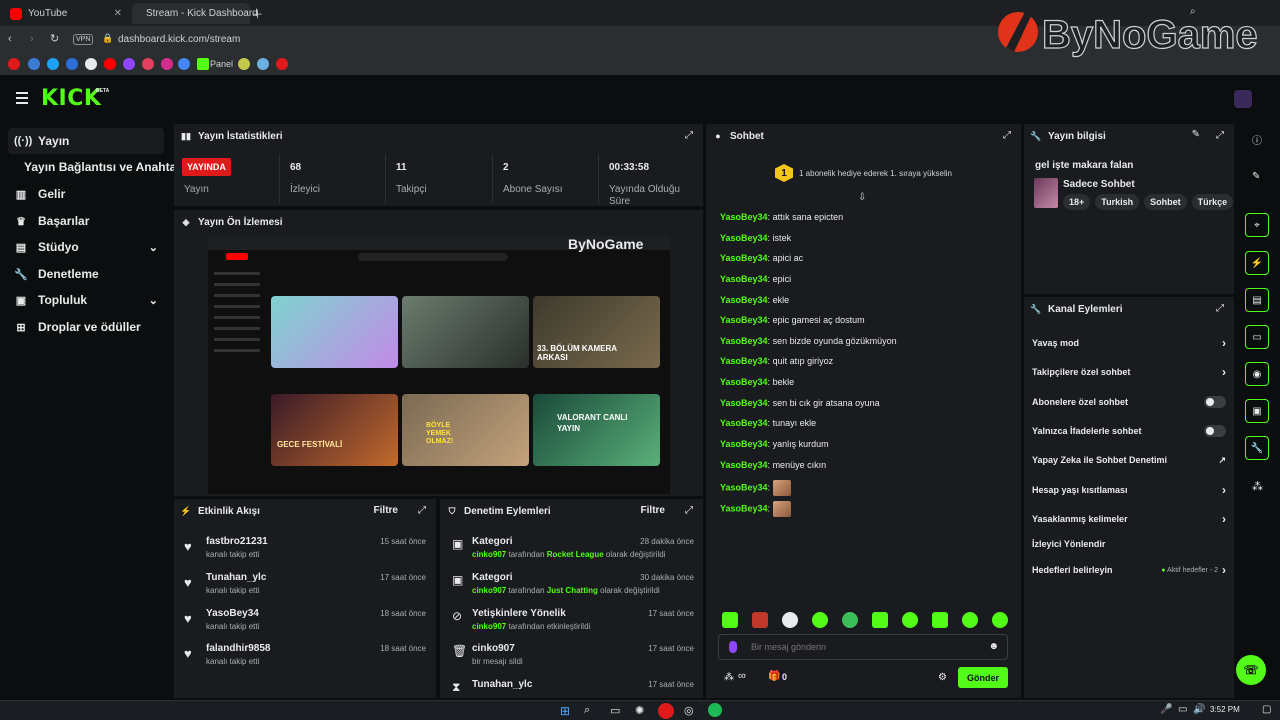 The width and height of the screenshot is (1280, 720). Describe the element at coordinates (1129, 460) in the screenshot. I see `action-ai-moderation: Yapay Zeka ile Sohbet Denetimi ↗` at that location.